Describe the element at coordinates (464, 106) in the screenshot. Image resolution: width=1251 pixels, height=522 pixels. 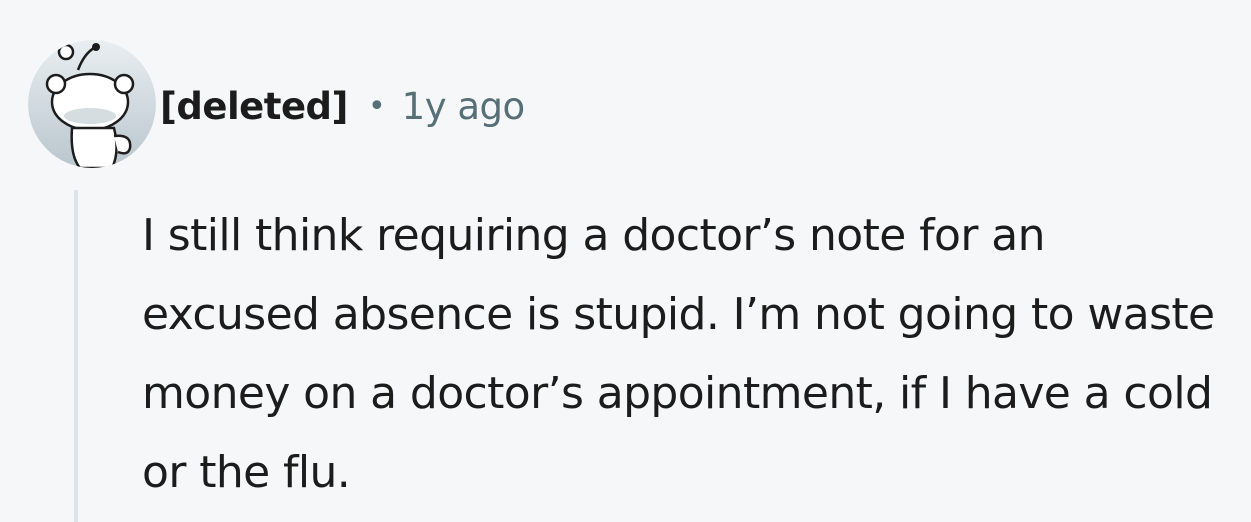
I see `comment-timestamp: 1y ago` at that location.